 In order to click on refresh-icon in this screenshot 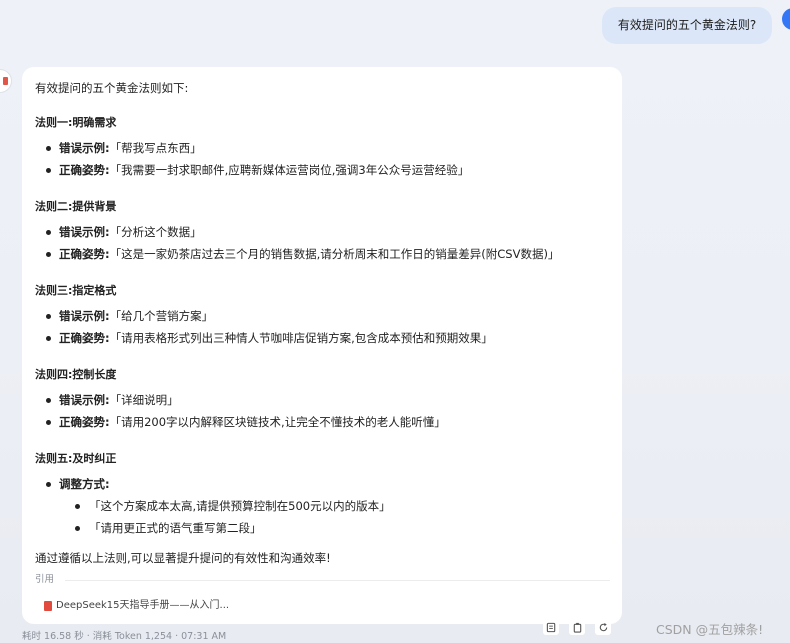, I will do `click(603, 626)`.